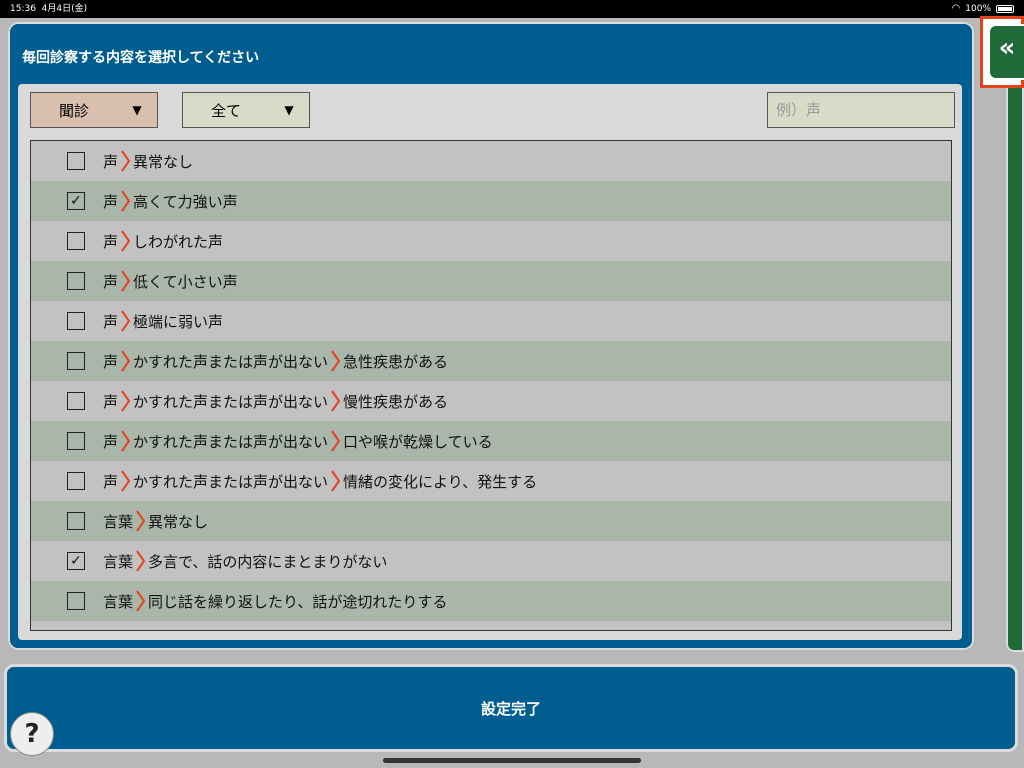 This screenshot has height=768, width=1024. Describe the element at coordinates (396, 401) in the screenshot. I see `item-label-part: 慢性疾患がある` at that location.